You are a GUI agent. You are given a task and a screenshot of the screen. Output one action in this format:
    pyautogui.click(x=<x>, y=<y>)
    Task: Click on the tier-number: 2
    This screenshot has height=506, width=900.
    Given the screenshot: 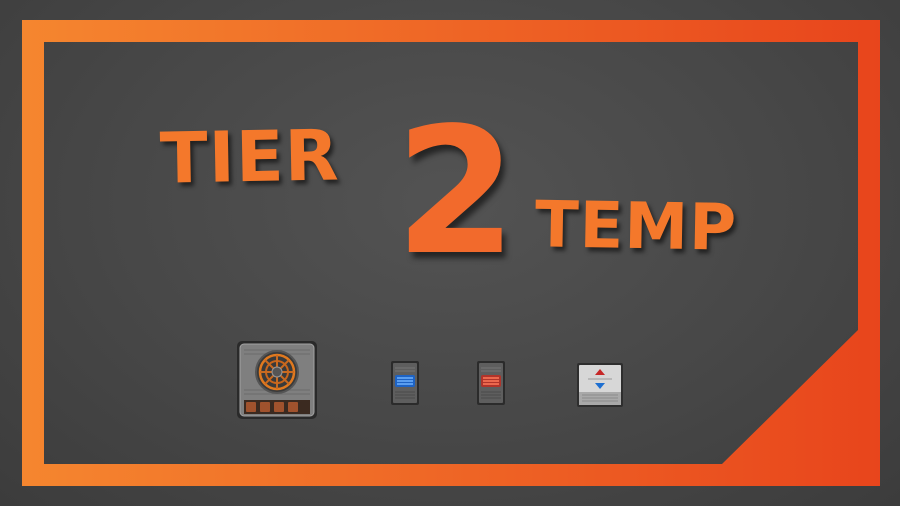 What is the action you would take?
    pyautogui.click(x=456, y=192)
    